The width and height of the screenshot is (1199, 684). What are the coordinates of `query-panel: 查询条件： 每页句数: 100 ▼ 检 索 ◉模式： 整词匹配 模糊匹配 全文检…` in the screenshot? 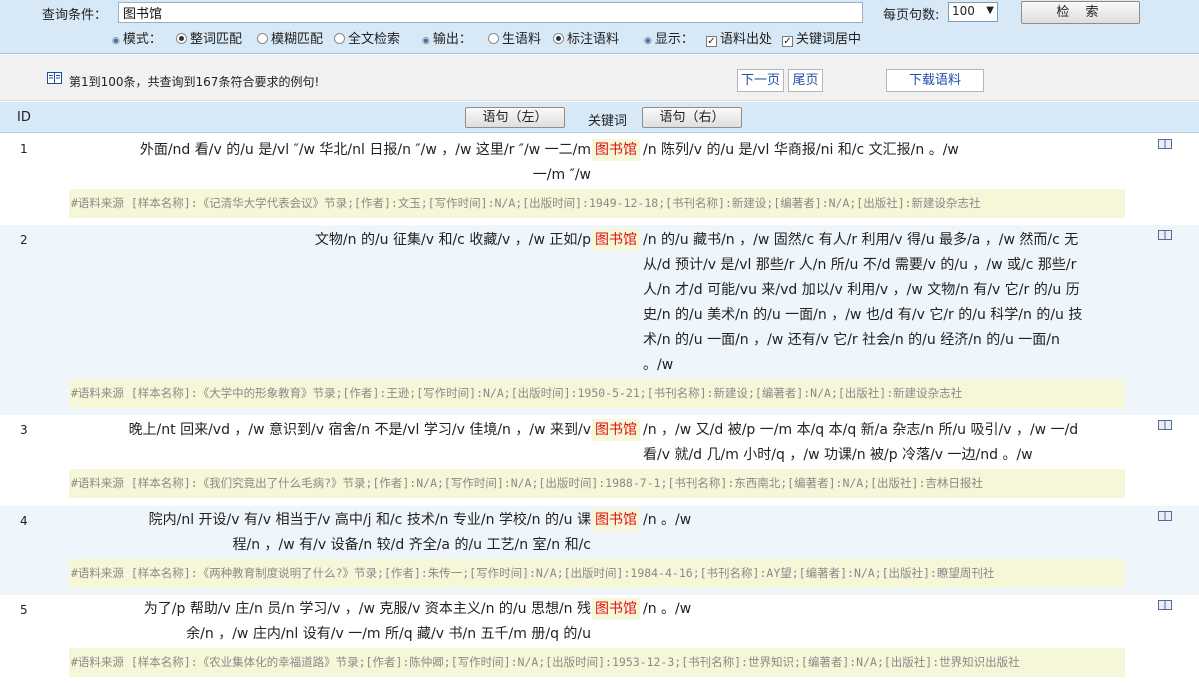 It's located at (599, 27).